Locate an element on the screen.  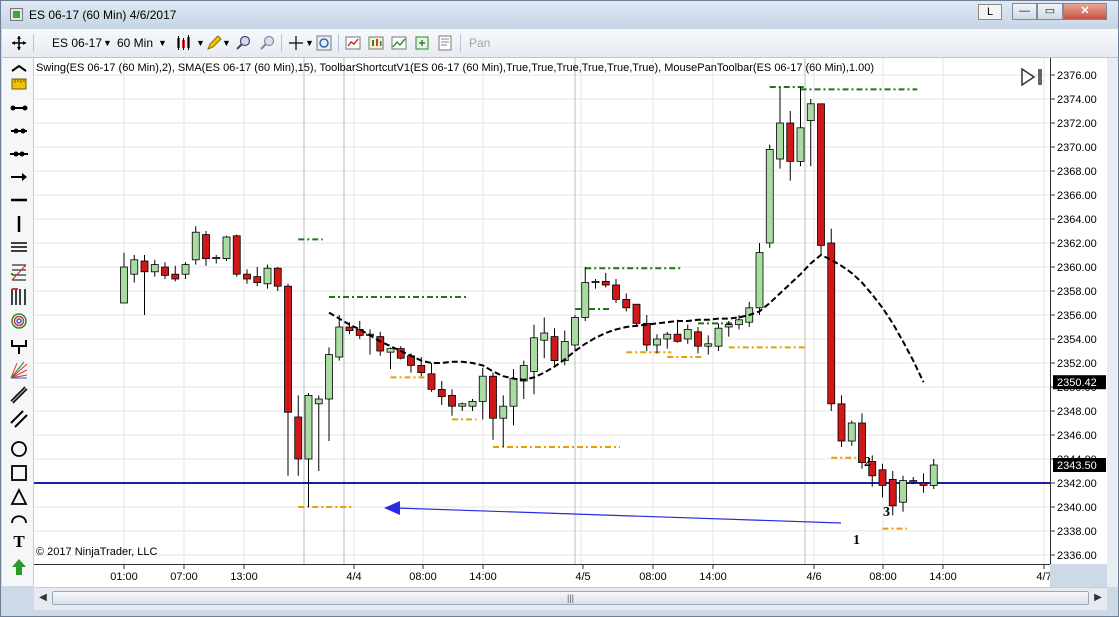
scrollbar-thumb: ||| is located at coordinates (570, 598).